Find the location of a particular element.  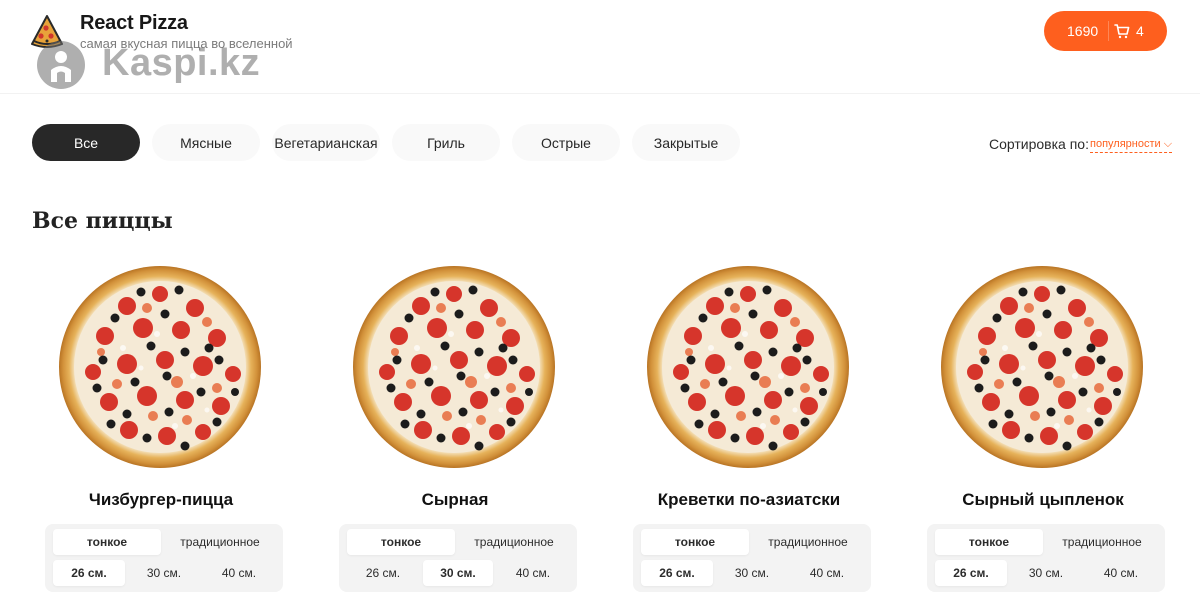

cart-icon is located at coordinates (1122, 31).